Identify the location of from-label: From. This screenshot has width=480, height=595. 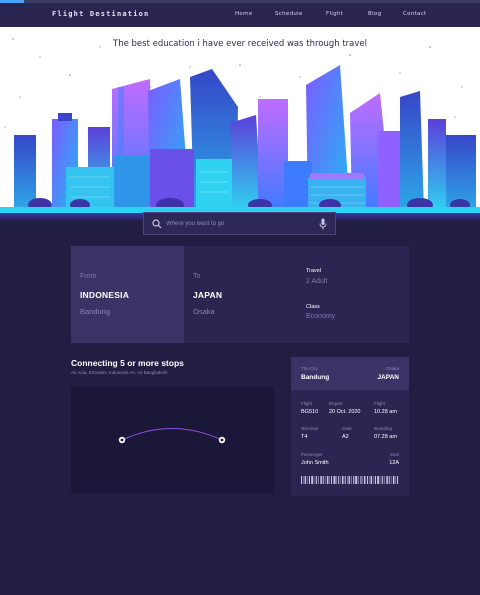
(88, 276).